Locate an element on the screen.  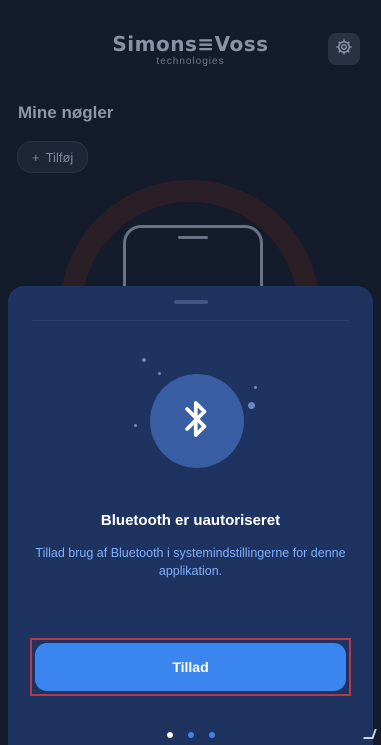
bluetooth-badge is located at coordinates (197, 421).